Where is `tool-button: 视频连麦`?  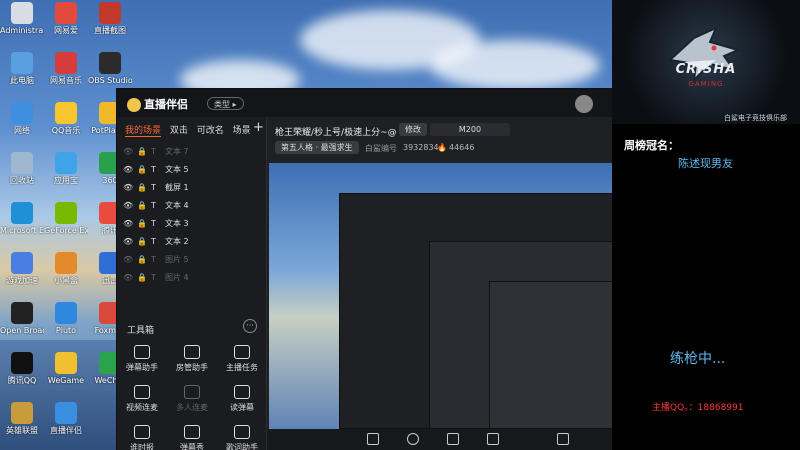 tool-button: 视频连麦 is located at coordinates (142, 401).